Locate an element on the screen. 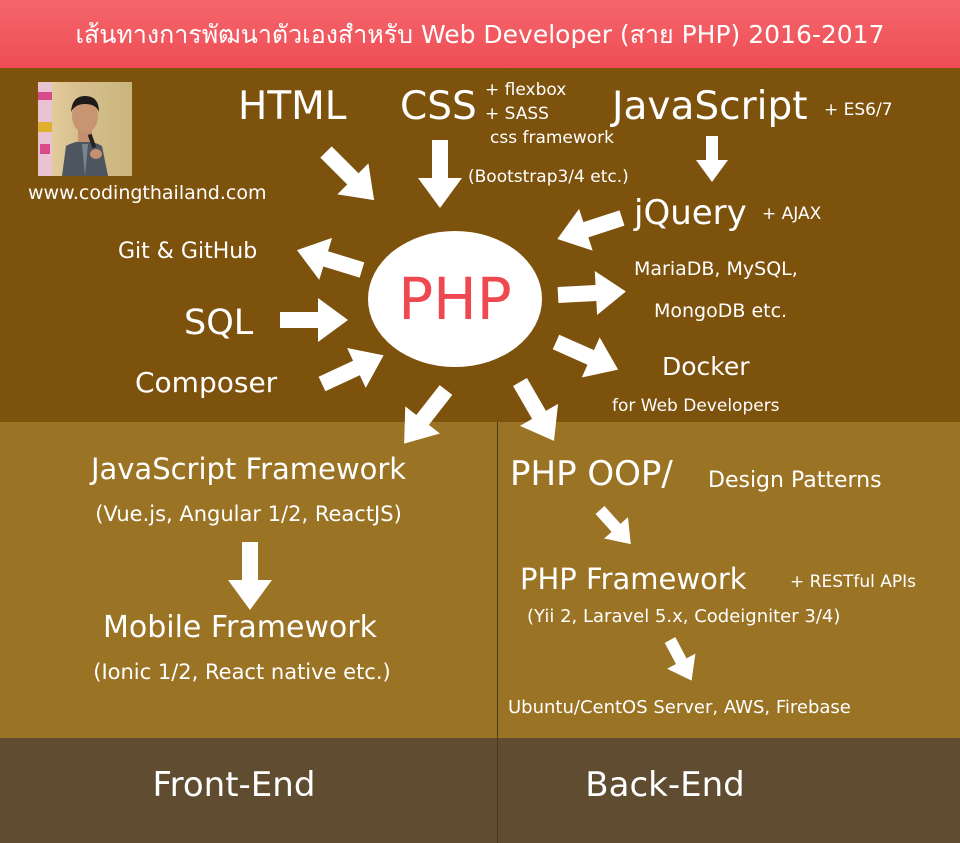 This screenshot has height=843, width=960. mobile-framework-list: (Ionic 1/2, React native etc.) is located at coordinates (242, 672).